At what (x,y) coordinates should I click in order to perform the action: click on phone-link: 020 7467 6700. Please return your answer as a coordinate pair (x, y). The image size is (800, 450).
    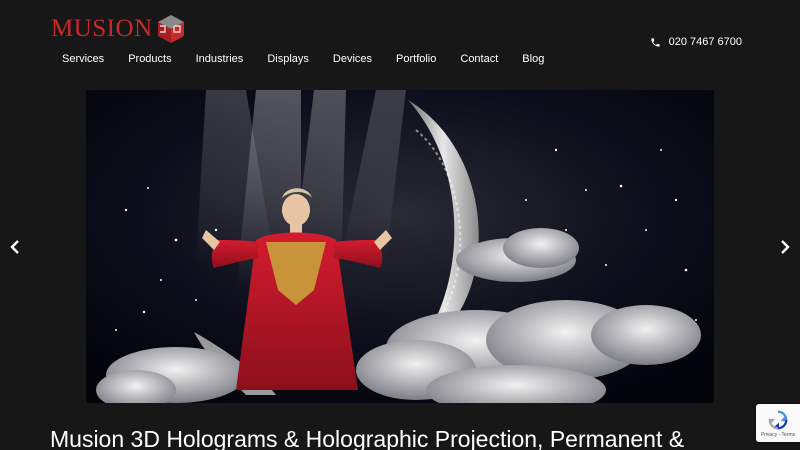
    Looking at the image, I should click on (696, 42).